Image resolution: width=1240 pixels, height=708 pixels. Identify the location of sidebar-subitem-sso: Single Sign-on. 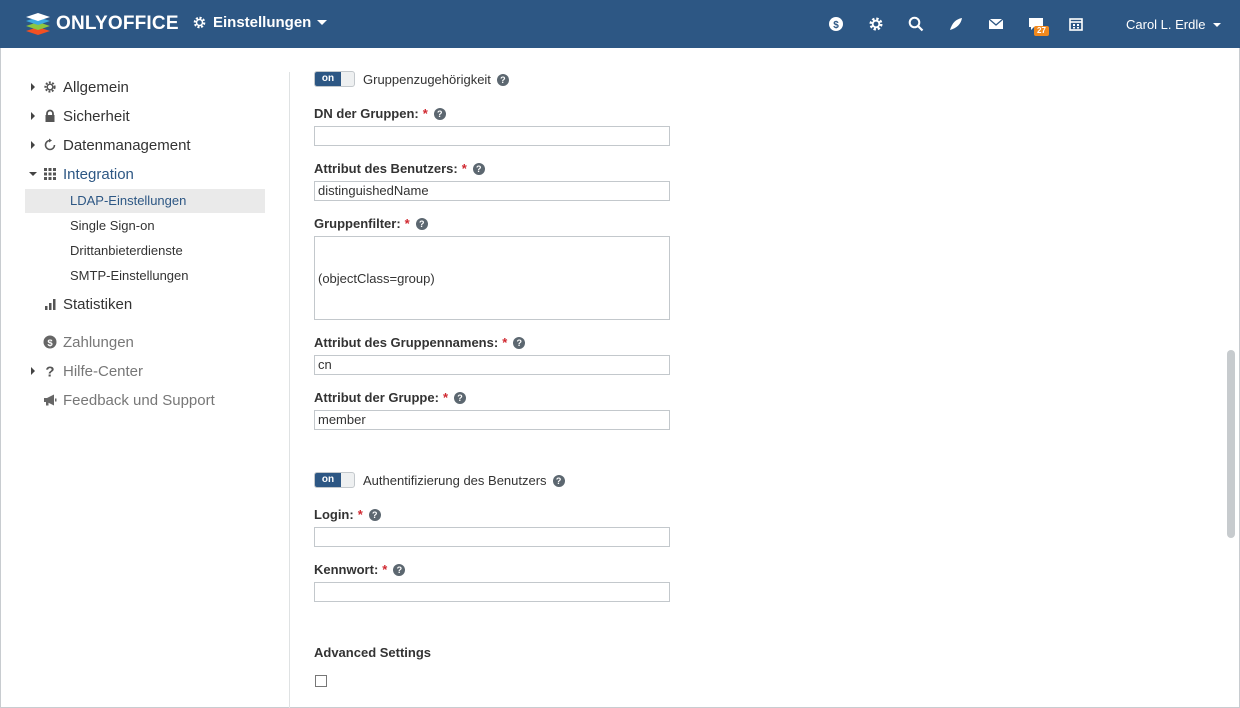
(112, 226).